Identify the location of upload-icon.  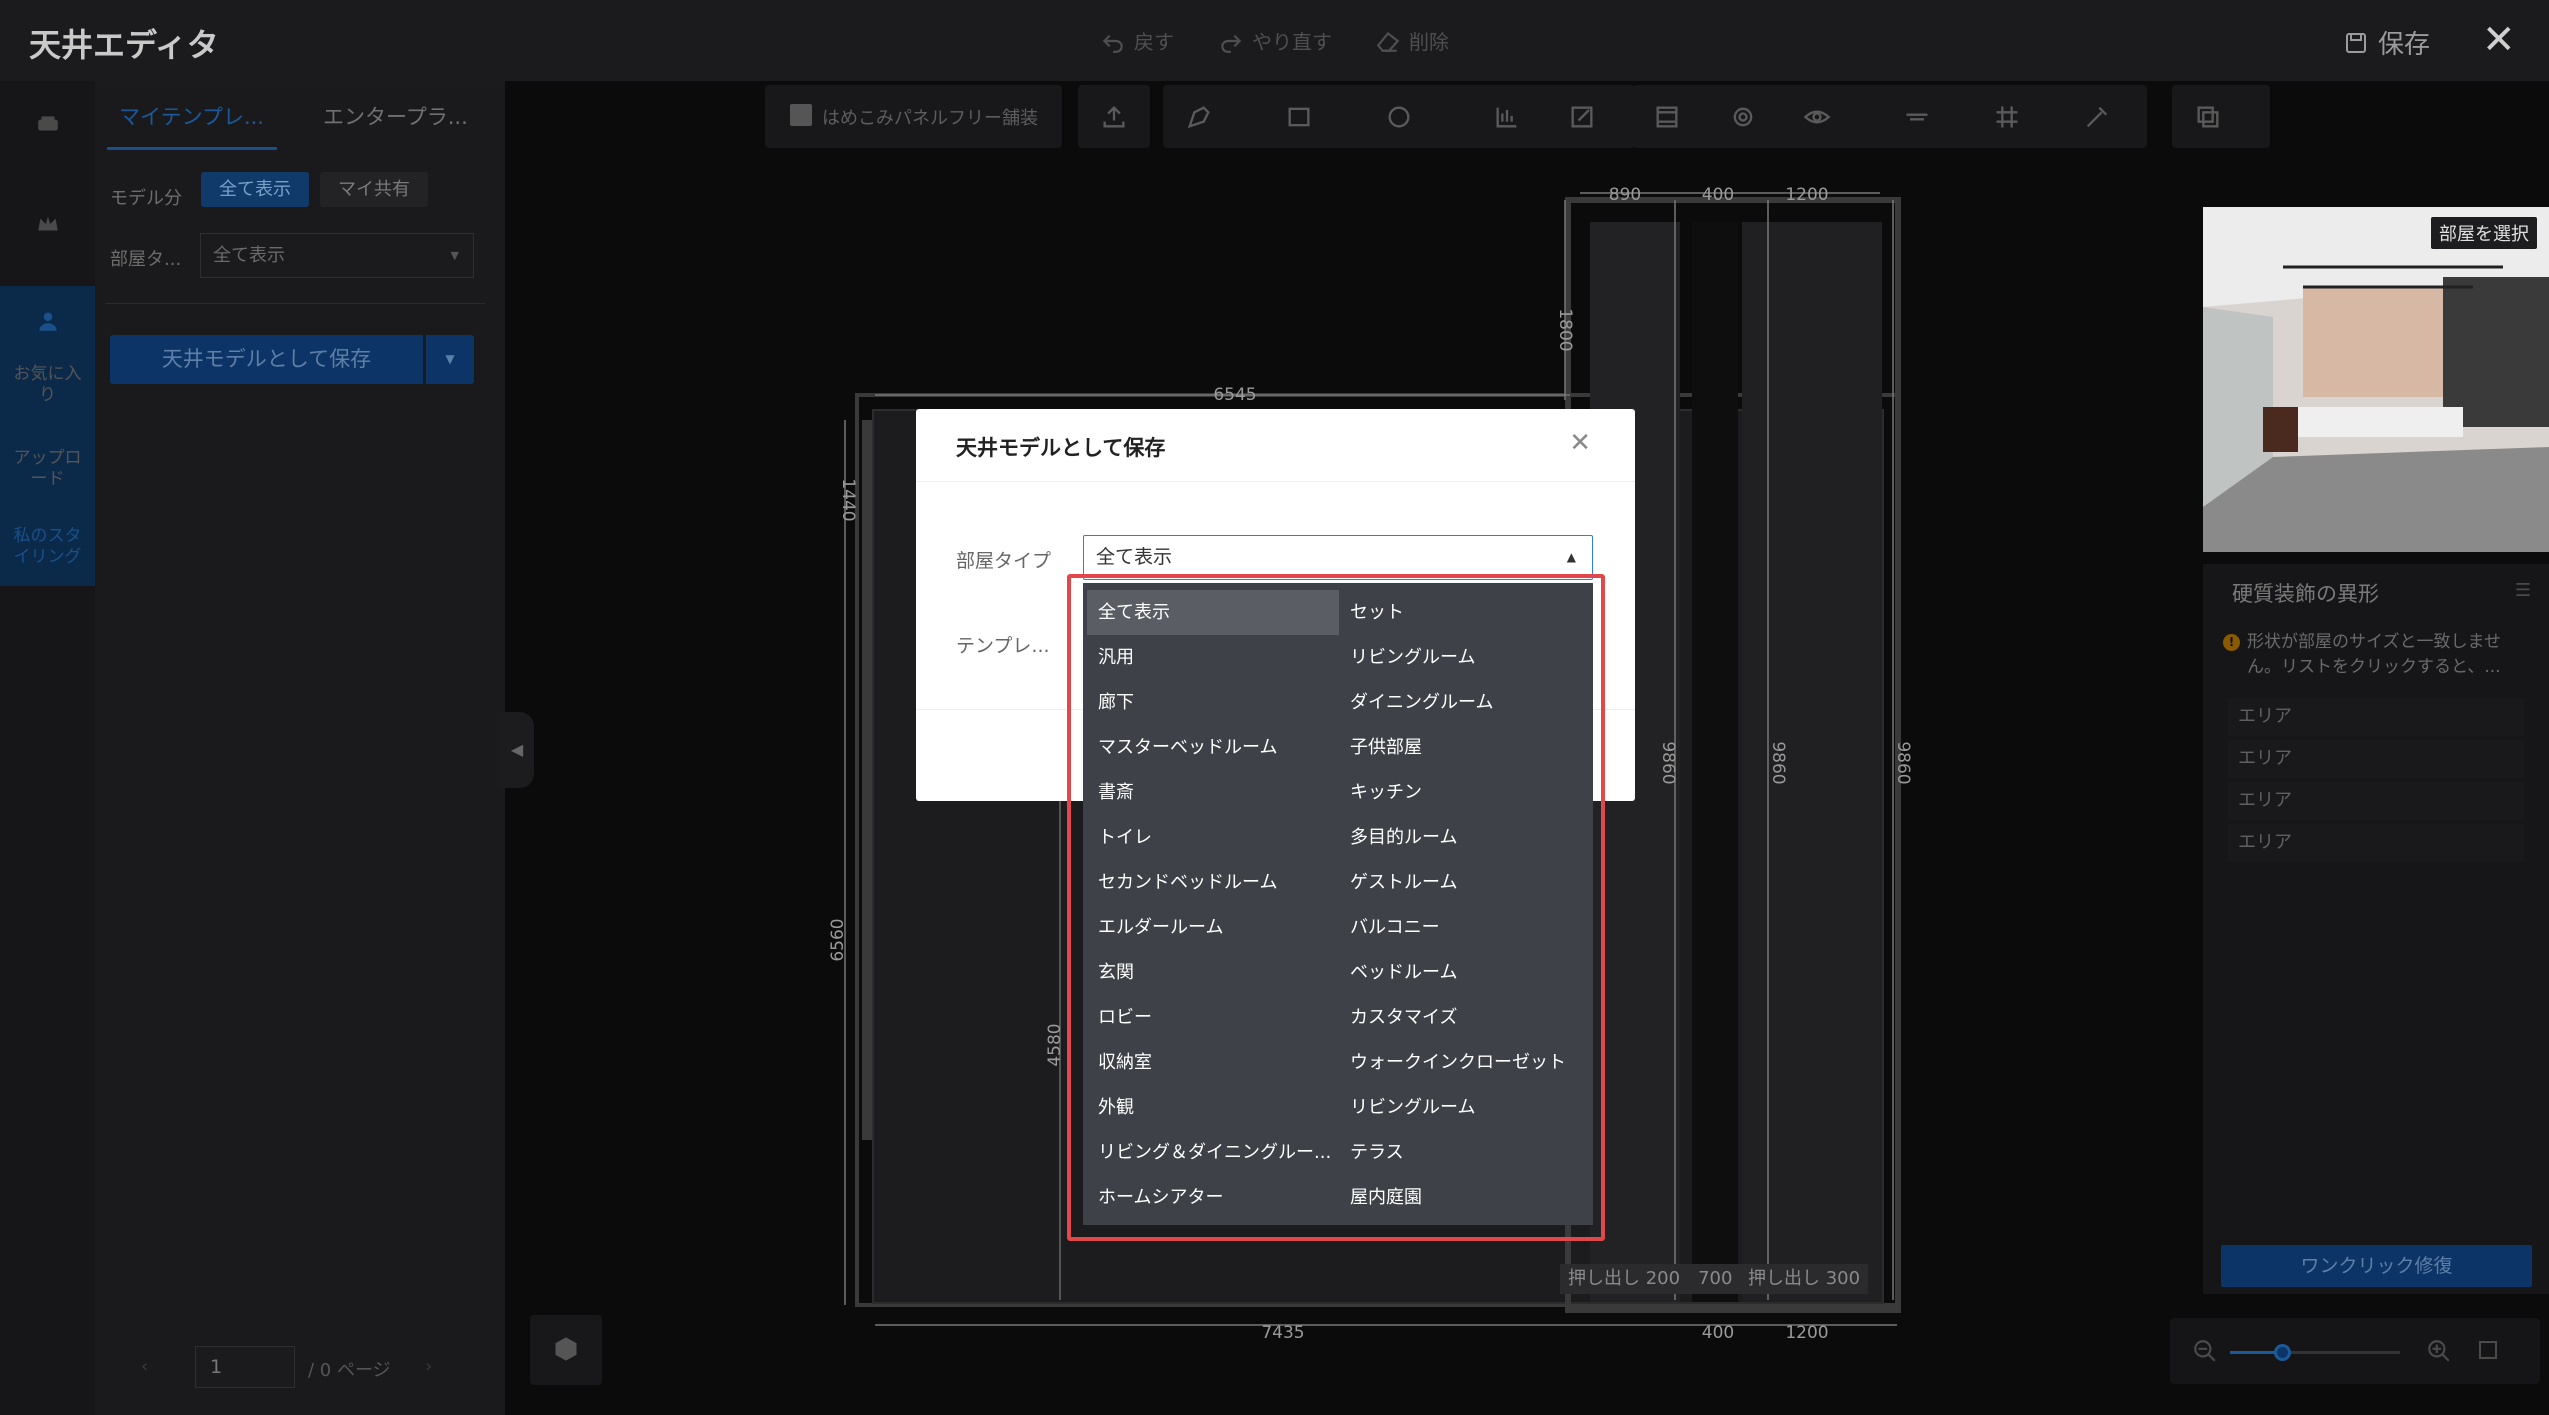
(1114, 117).